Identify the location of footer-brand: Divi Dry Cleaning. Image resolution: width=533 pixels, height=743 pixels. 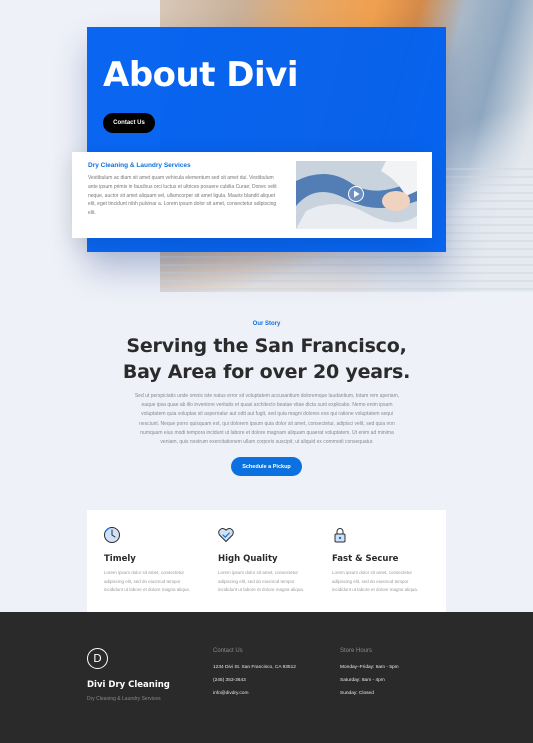
(128, 685).